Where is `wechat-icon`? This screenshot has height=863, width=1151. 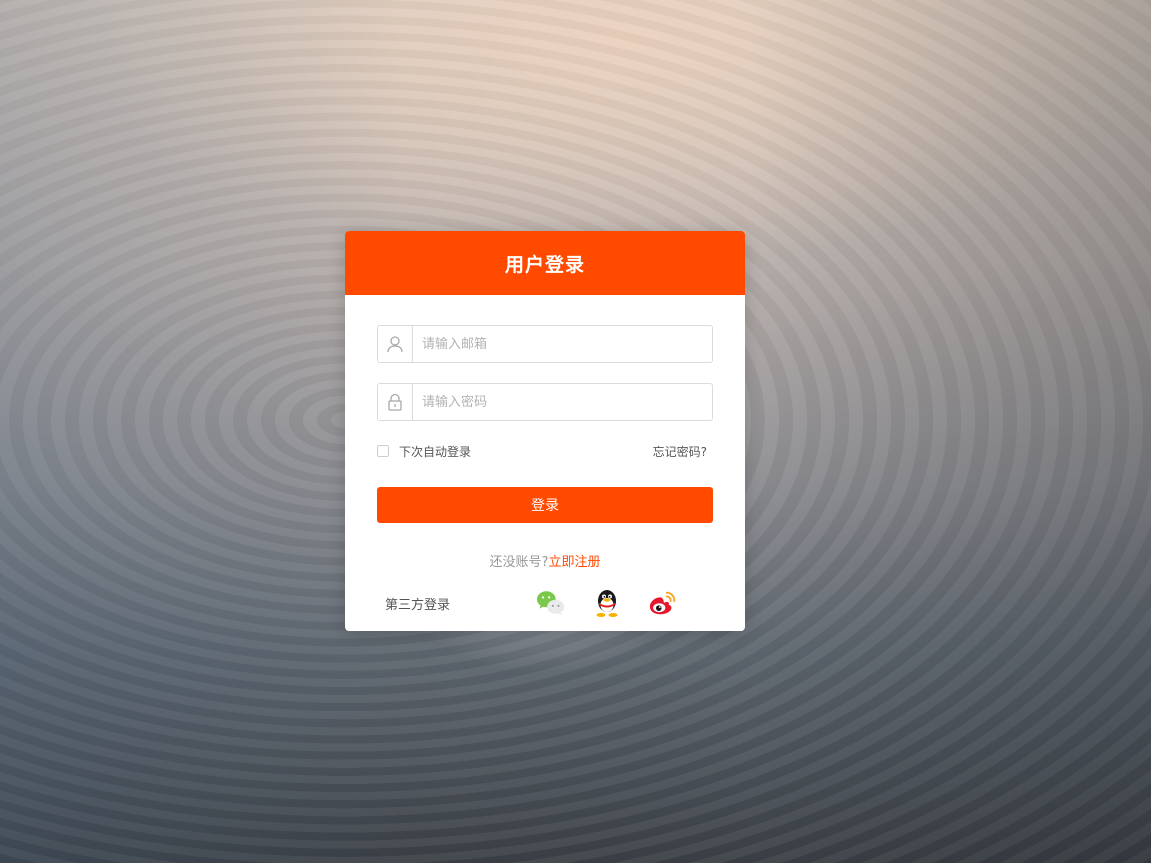 wechat-icon is located at coordinates (551, 603).